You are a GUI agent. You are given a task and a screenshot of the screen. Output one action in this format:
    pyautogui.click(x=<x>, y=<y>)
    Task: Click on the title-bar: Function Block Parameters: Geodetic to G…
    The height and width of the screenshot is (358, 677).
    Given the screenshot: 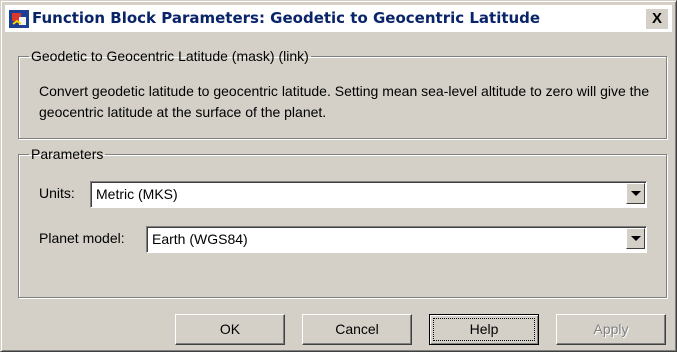 What is the action you would take?
    pyautogui.click(x=338, y=18)
    